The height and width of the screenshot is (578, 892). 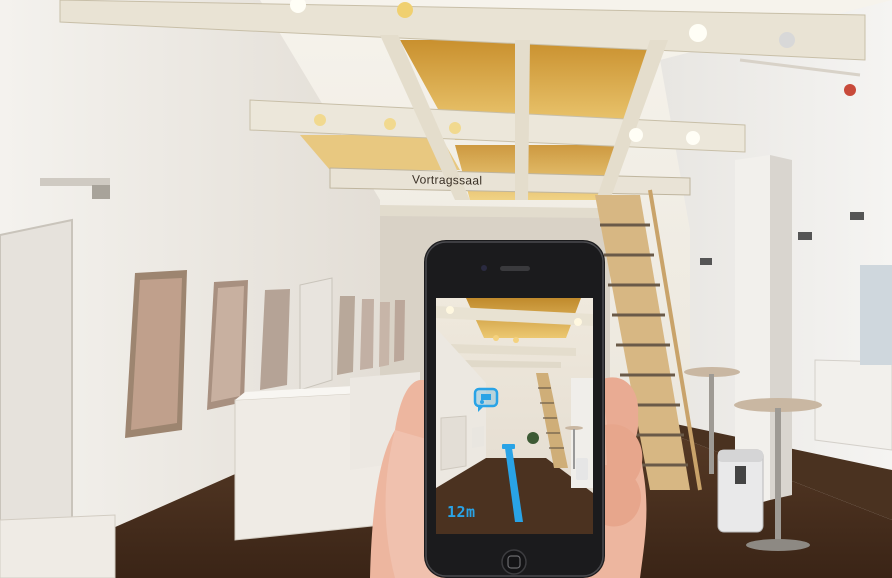 What do you see at coordinates (461, 512) in the screenshot?
I see `distance-label: 12m` at bounding box center [461, 512].